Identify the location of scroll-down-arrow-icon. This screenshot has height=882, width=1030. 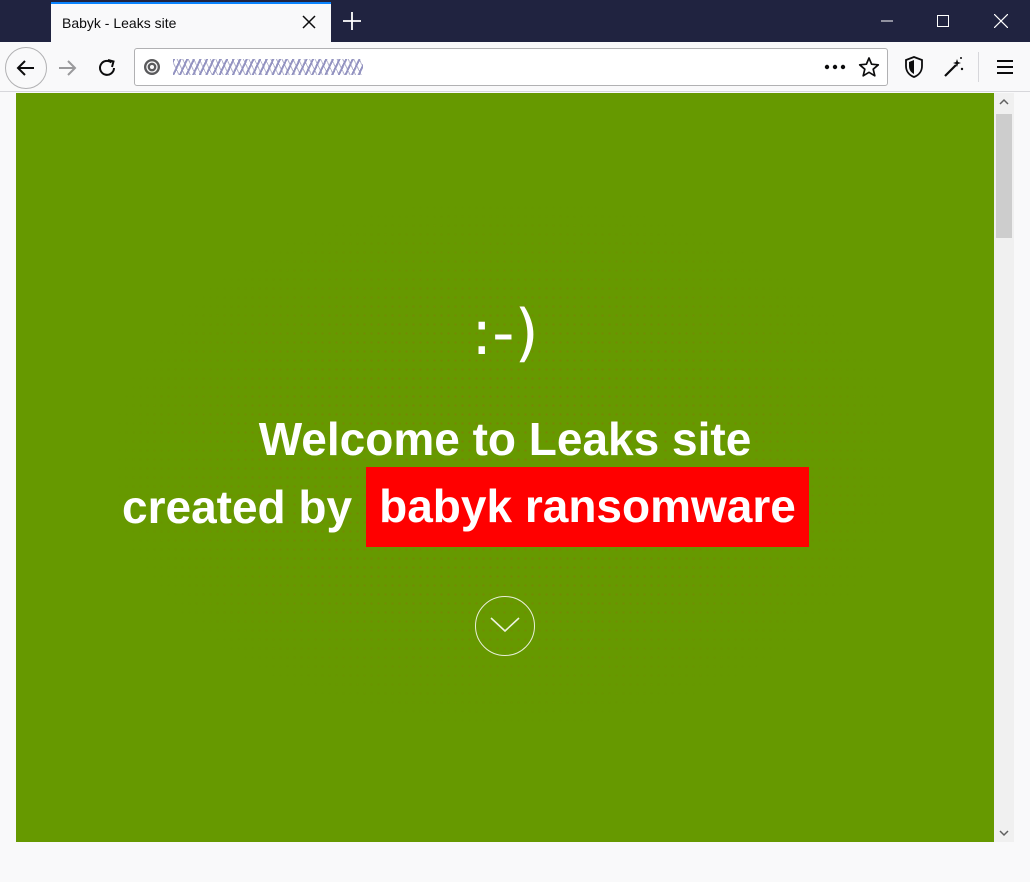
(1004, 833).